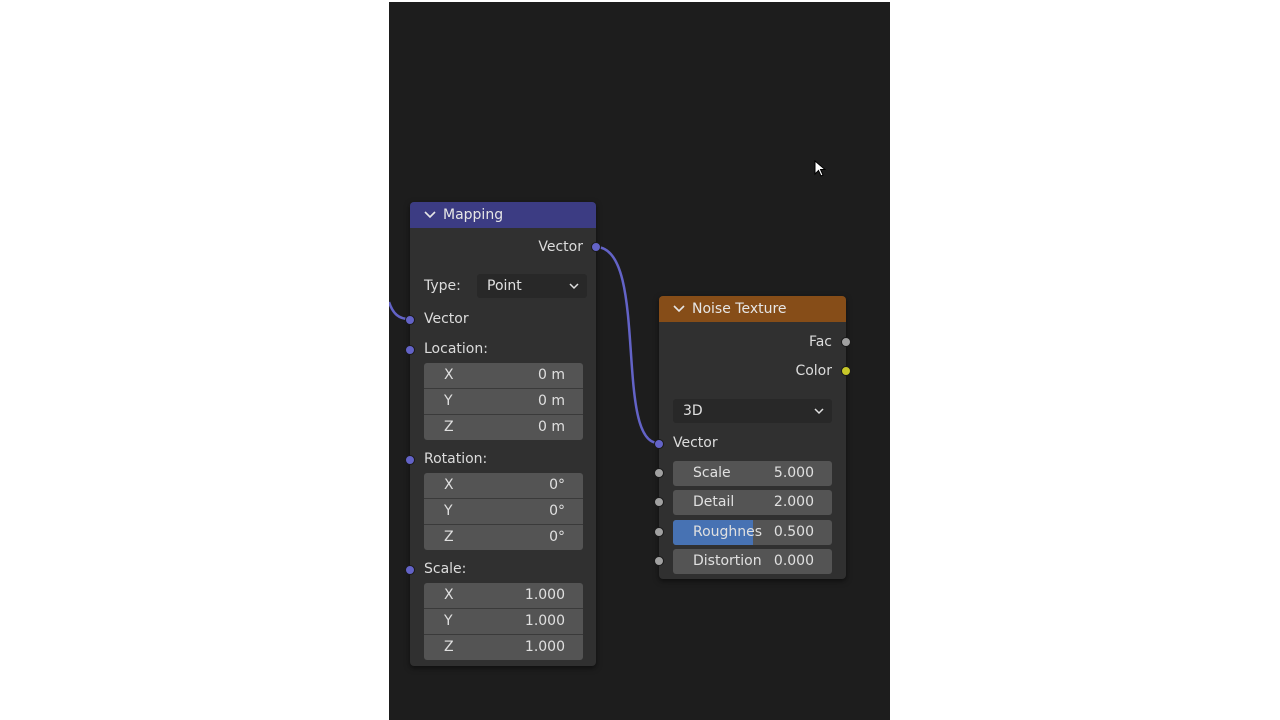 This screenshot has width=1280, height=720. I want to click on mapping-location-socket, so click(410, 350).